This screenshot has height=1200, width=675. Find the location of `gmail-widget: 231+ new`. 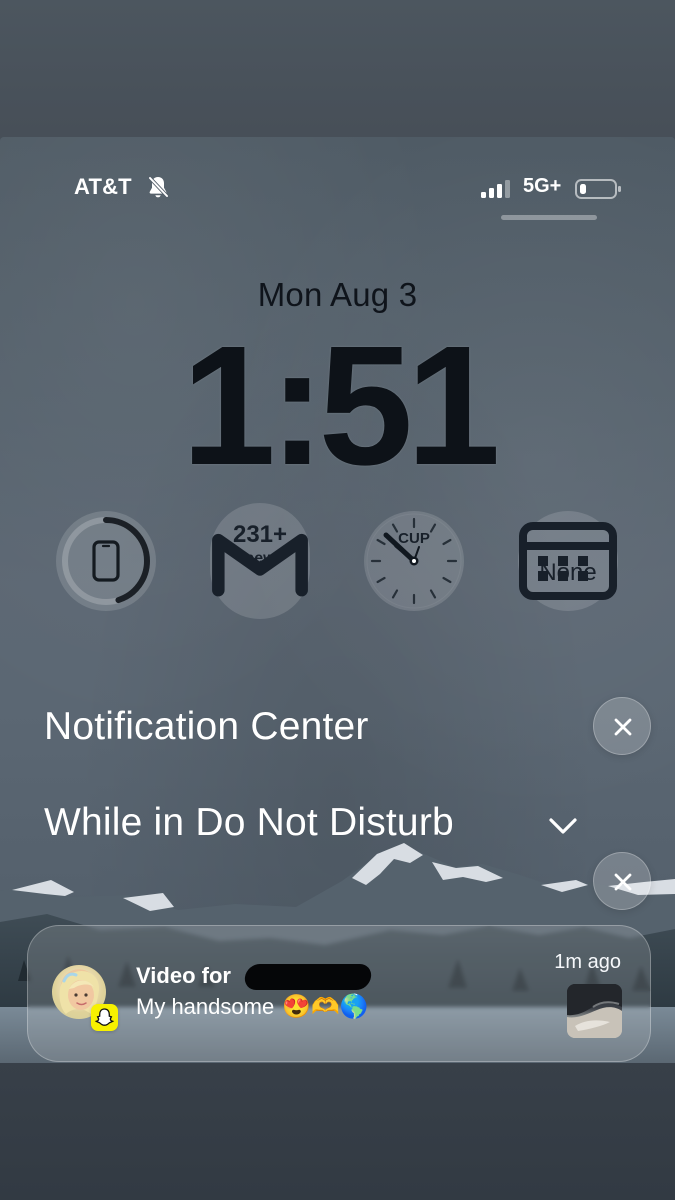

gmail-widget: 231+ new is located at coordinates (260, 561).